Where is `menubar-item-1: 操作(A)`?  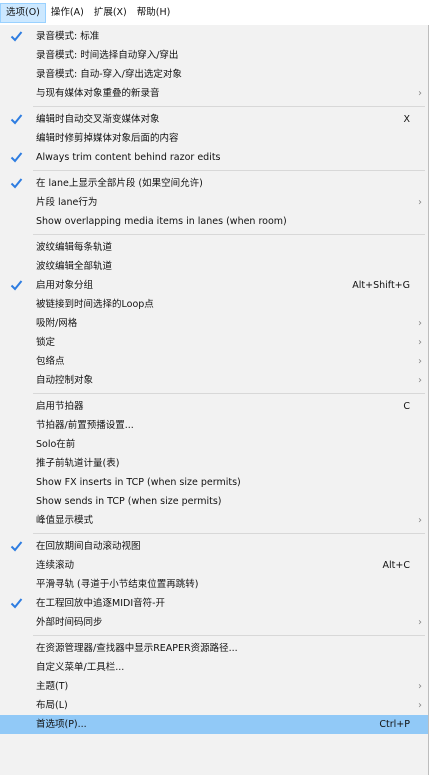 menubar-item-1: 操作(A) is located at coordinates (67, 13).